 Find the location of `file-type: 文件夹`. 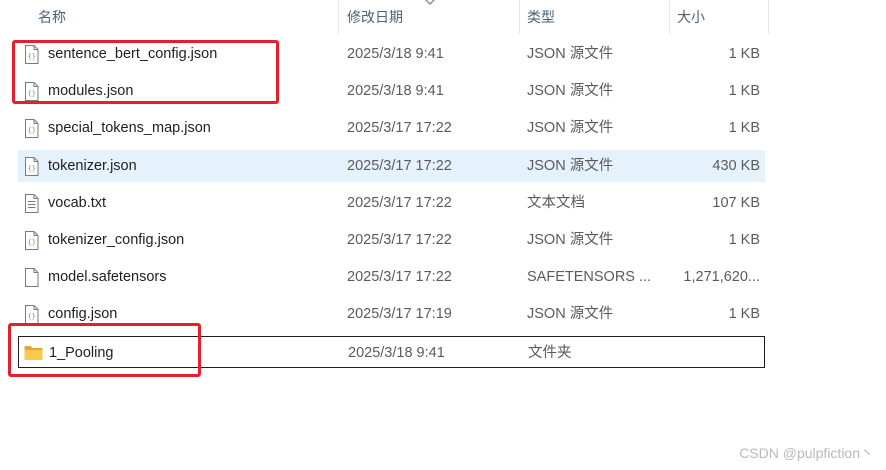

file-type: 文件夹 is located at coordinates (550, 353).